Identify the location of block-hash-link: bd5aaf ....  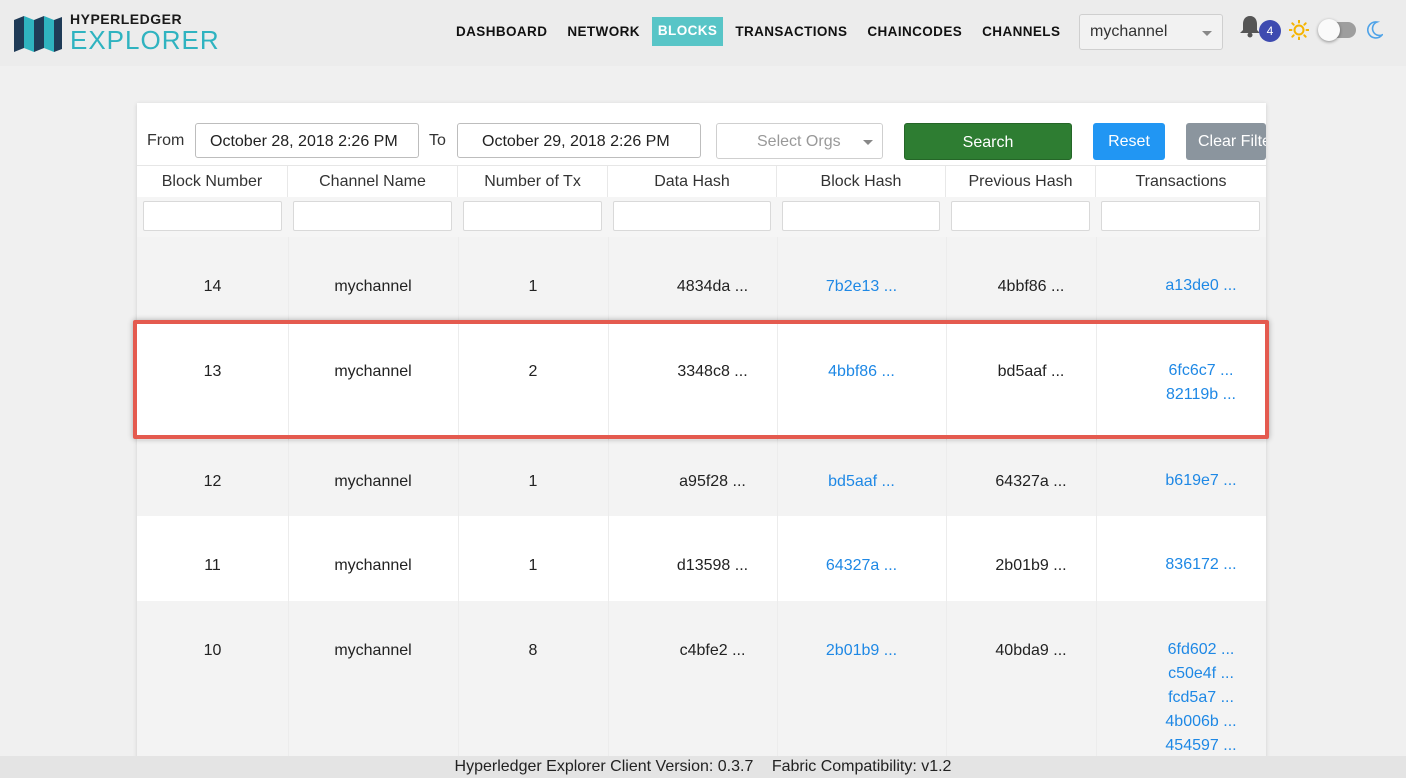
(861, 482).